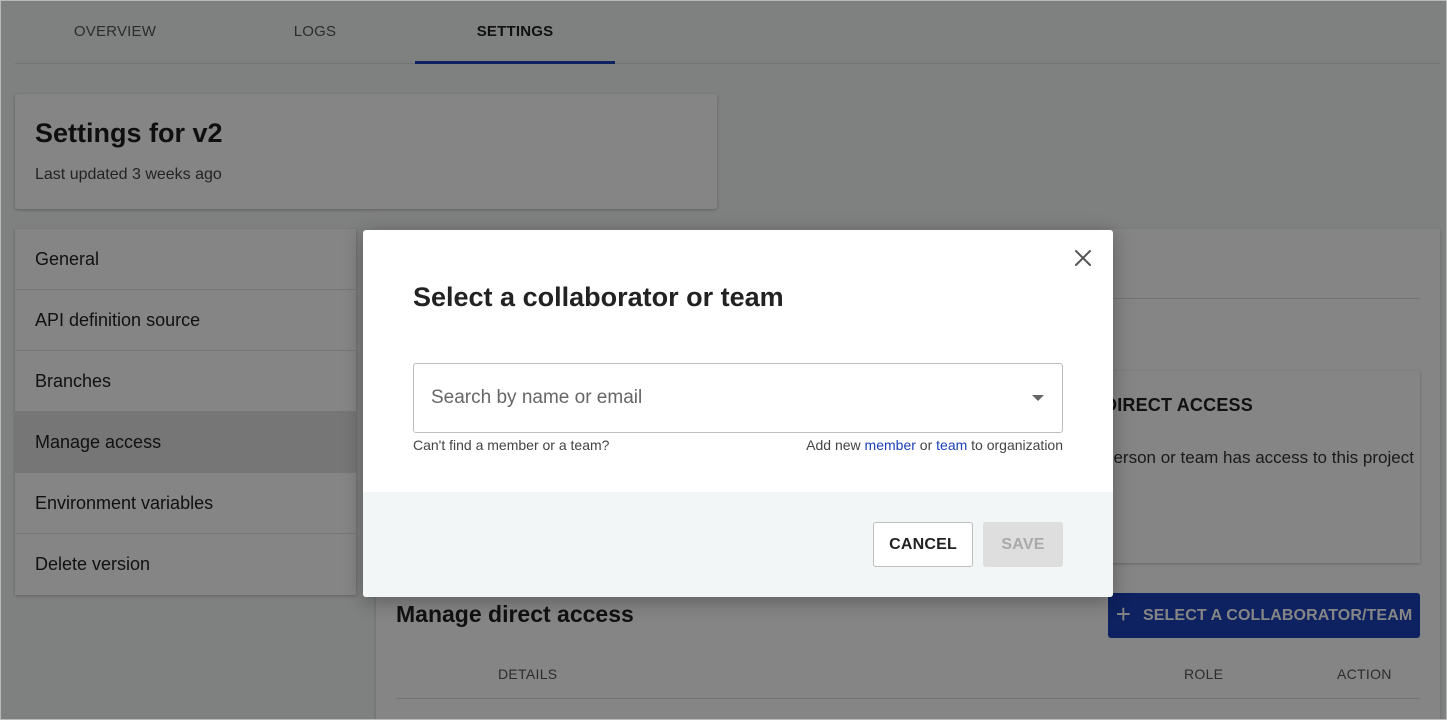 The image size is (1447, 720). I want to click on save-button: SAVE, so click(1023, 544).